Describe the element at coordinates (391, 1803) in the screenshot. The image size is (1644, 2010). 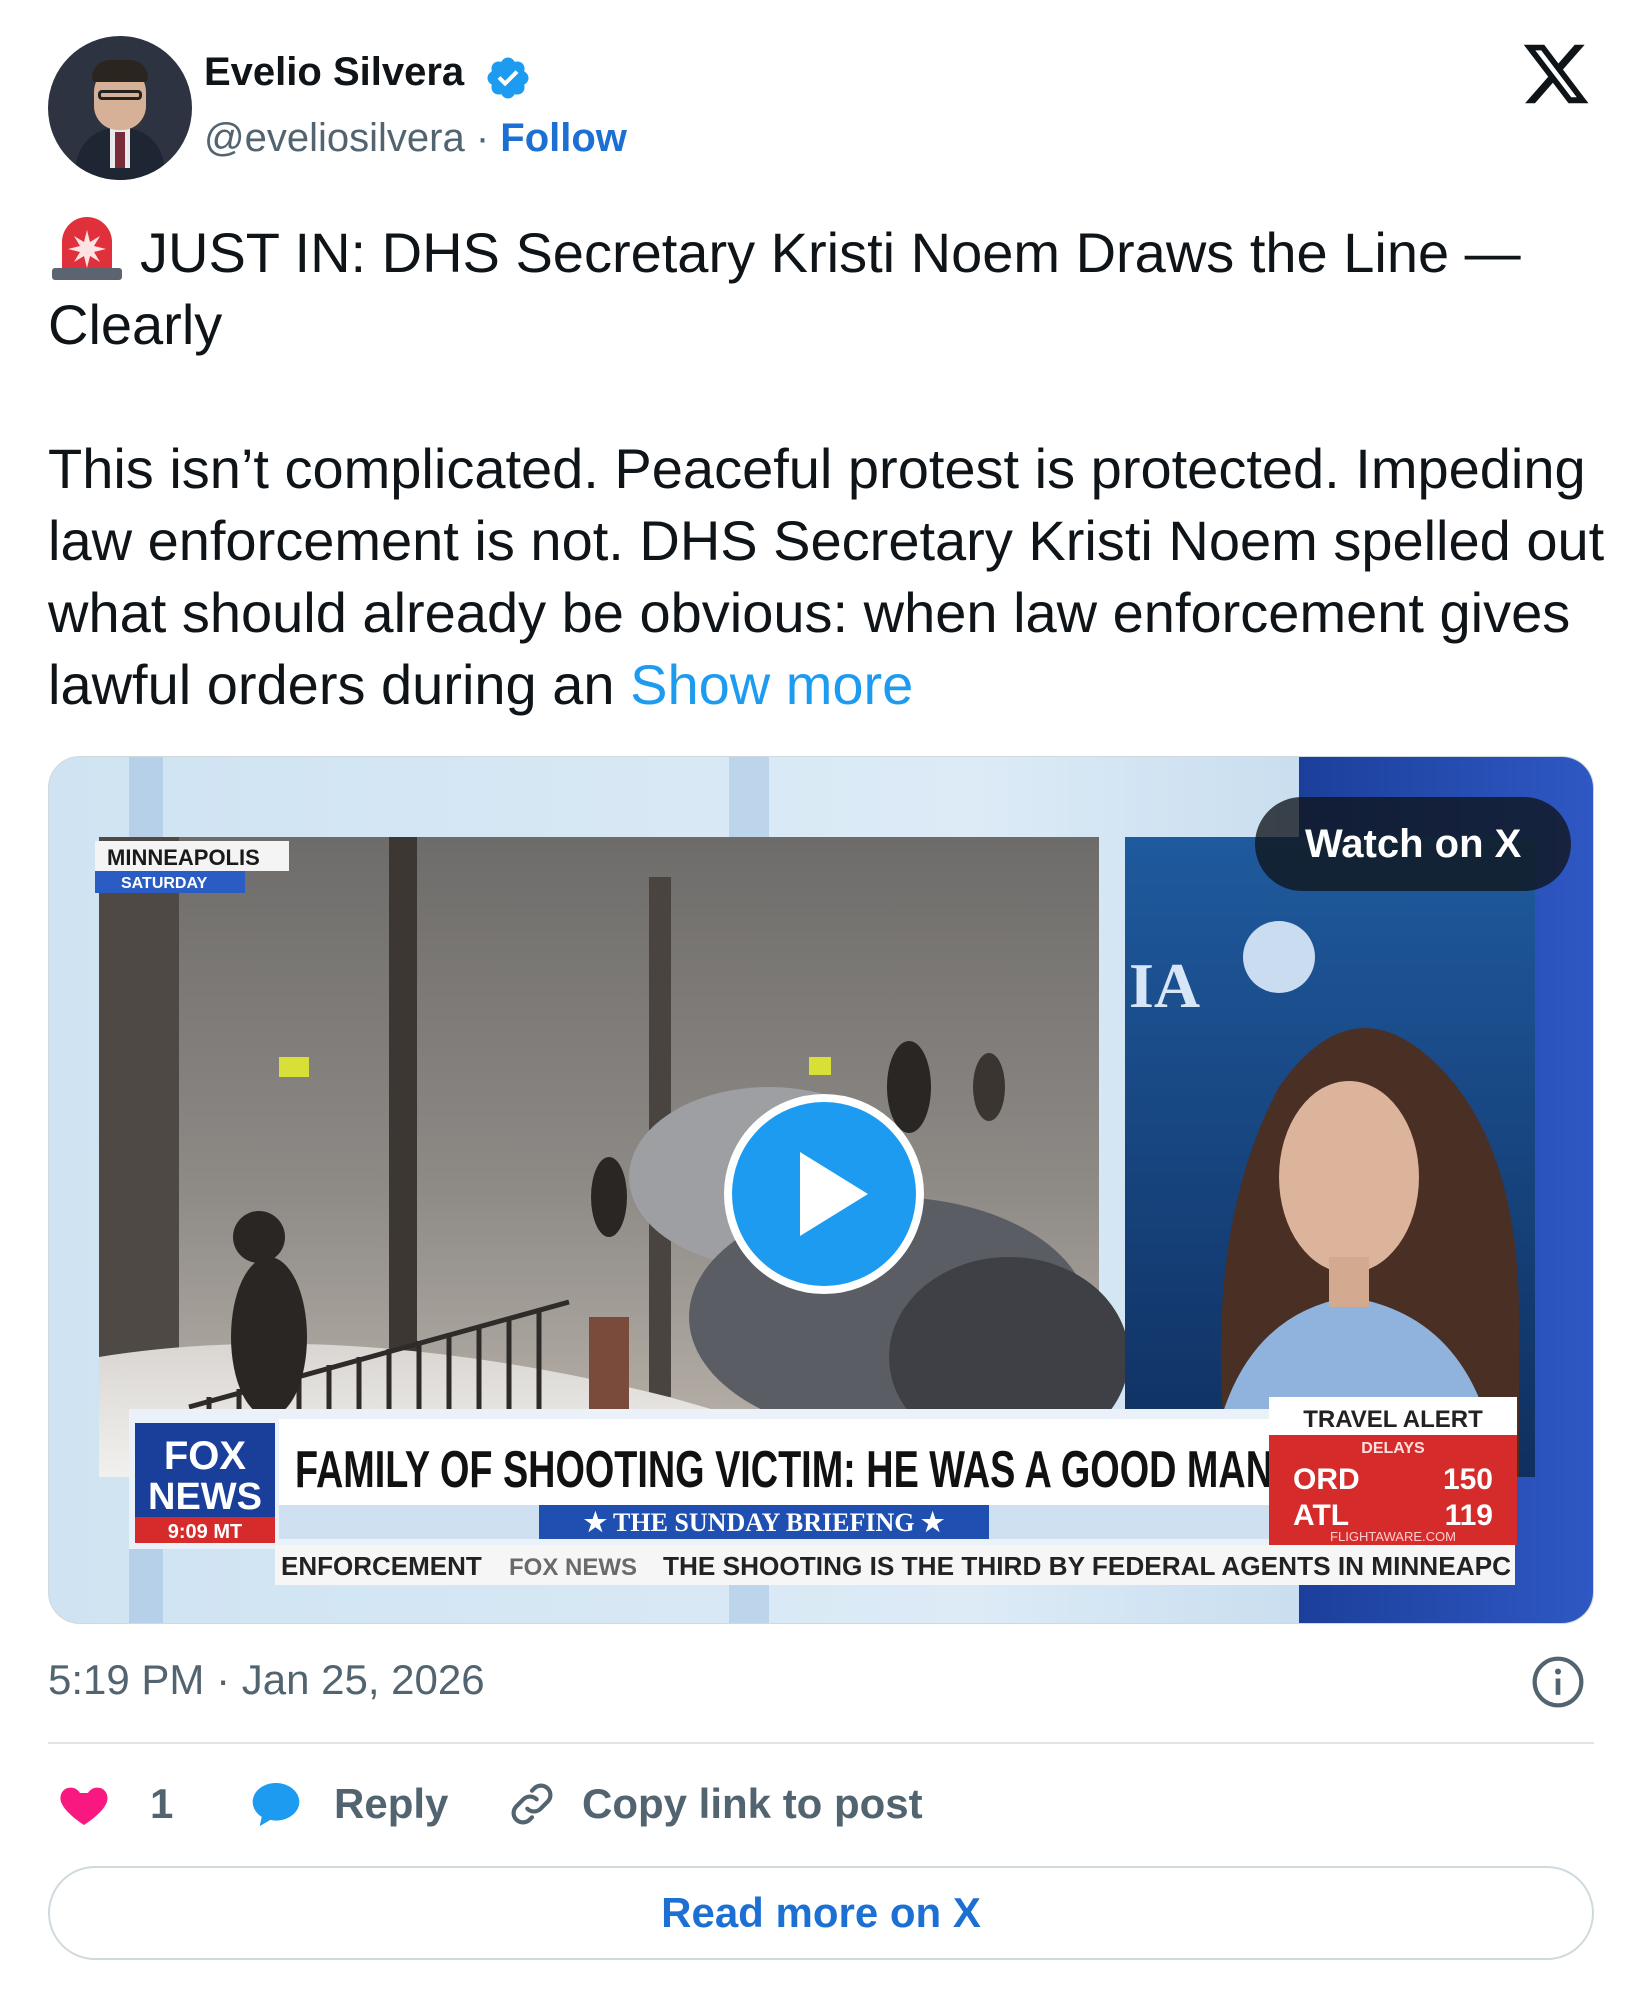
I see `reply-label: Reply` at that location.